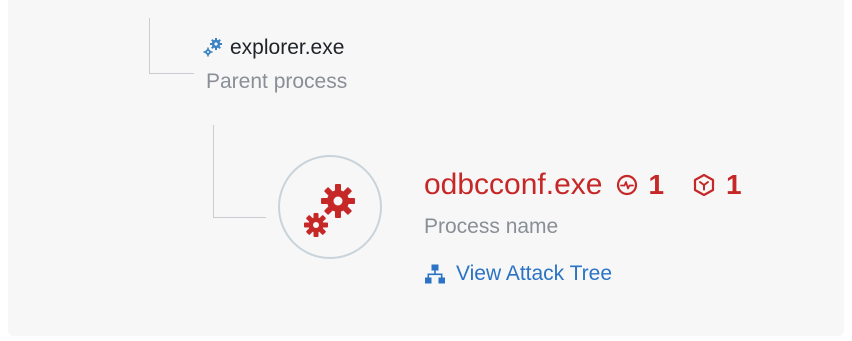 The width and height of the screenshot is (852, 341). Describe the element at coordinates (734, 184) in the screenshot. I see `alerts-count: 1` at that location.